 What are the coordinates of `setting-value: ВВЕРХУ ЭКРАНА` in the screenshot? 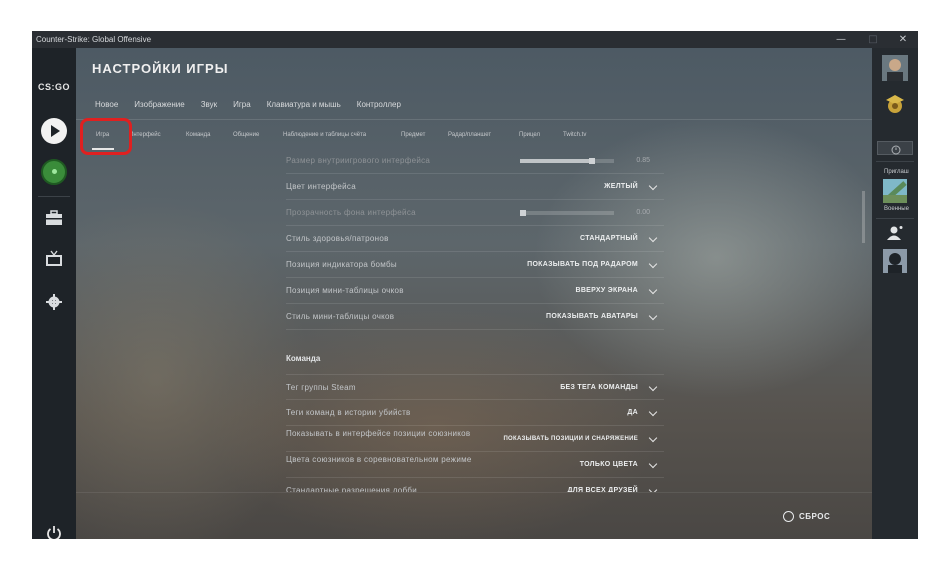 It's located at (606, 290).